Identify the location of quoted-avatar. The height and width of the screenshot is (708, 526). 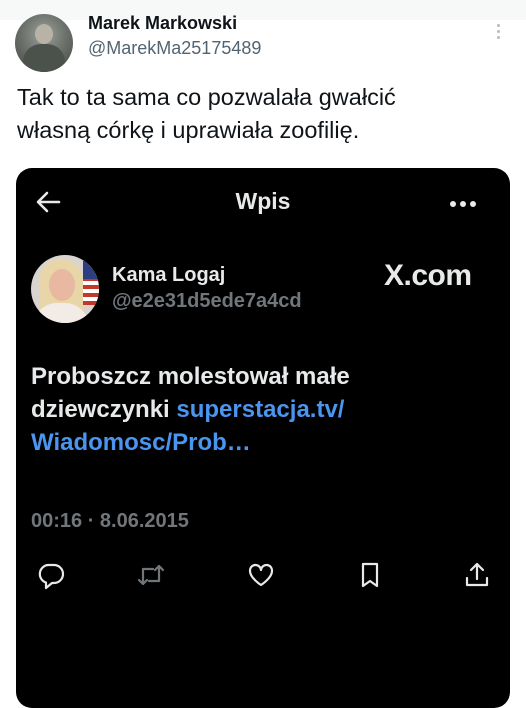
(65, 289).